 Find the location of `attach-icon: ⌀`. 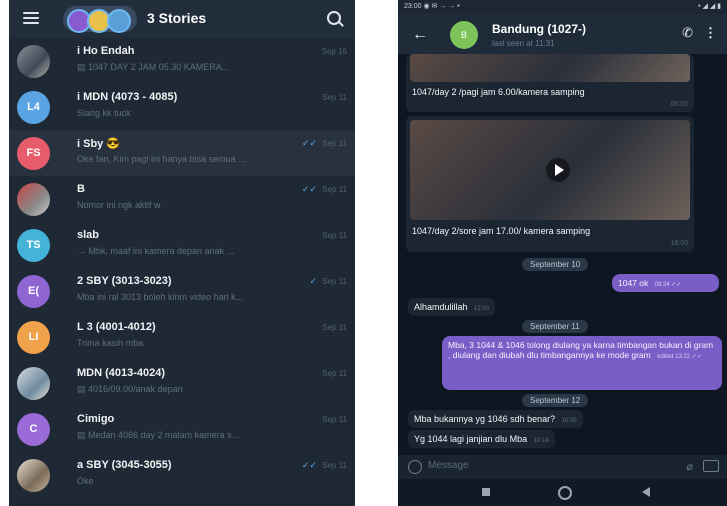

attach-icon: ⌀ is located at coordinates (689, 466).